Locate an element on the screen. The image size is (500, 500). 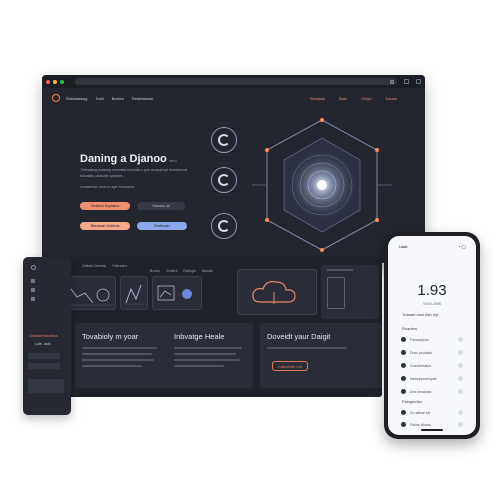
search-icon is located at coordinates (392, 81).